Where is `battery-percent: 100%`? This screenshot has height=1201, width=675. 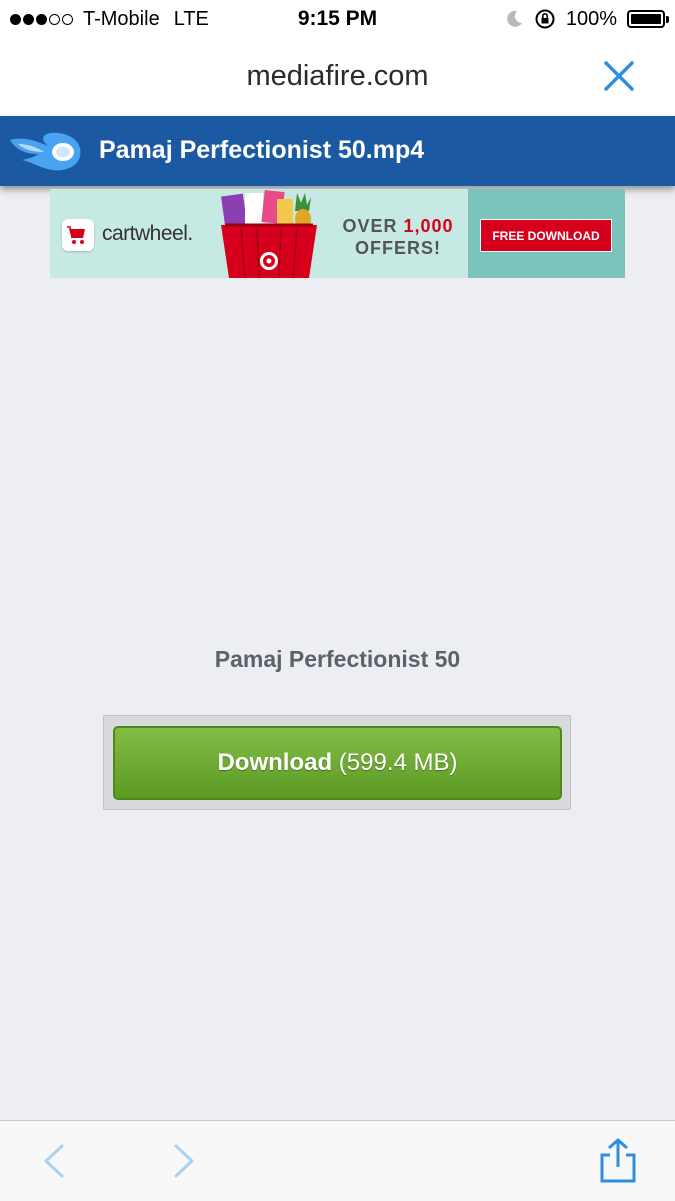 battery-percent: 100% is located at coordinates (591, 19).